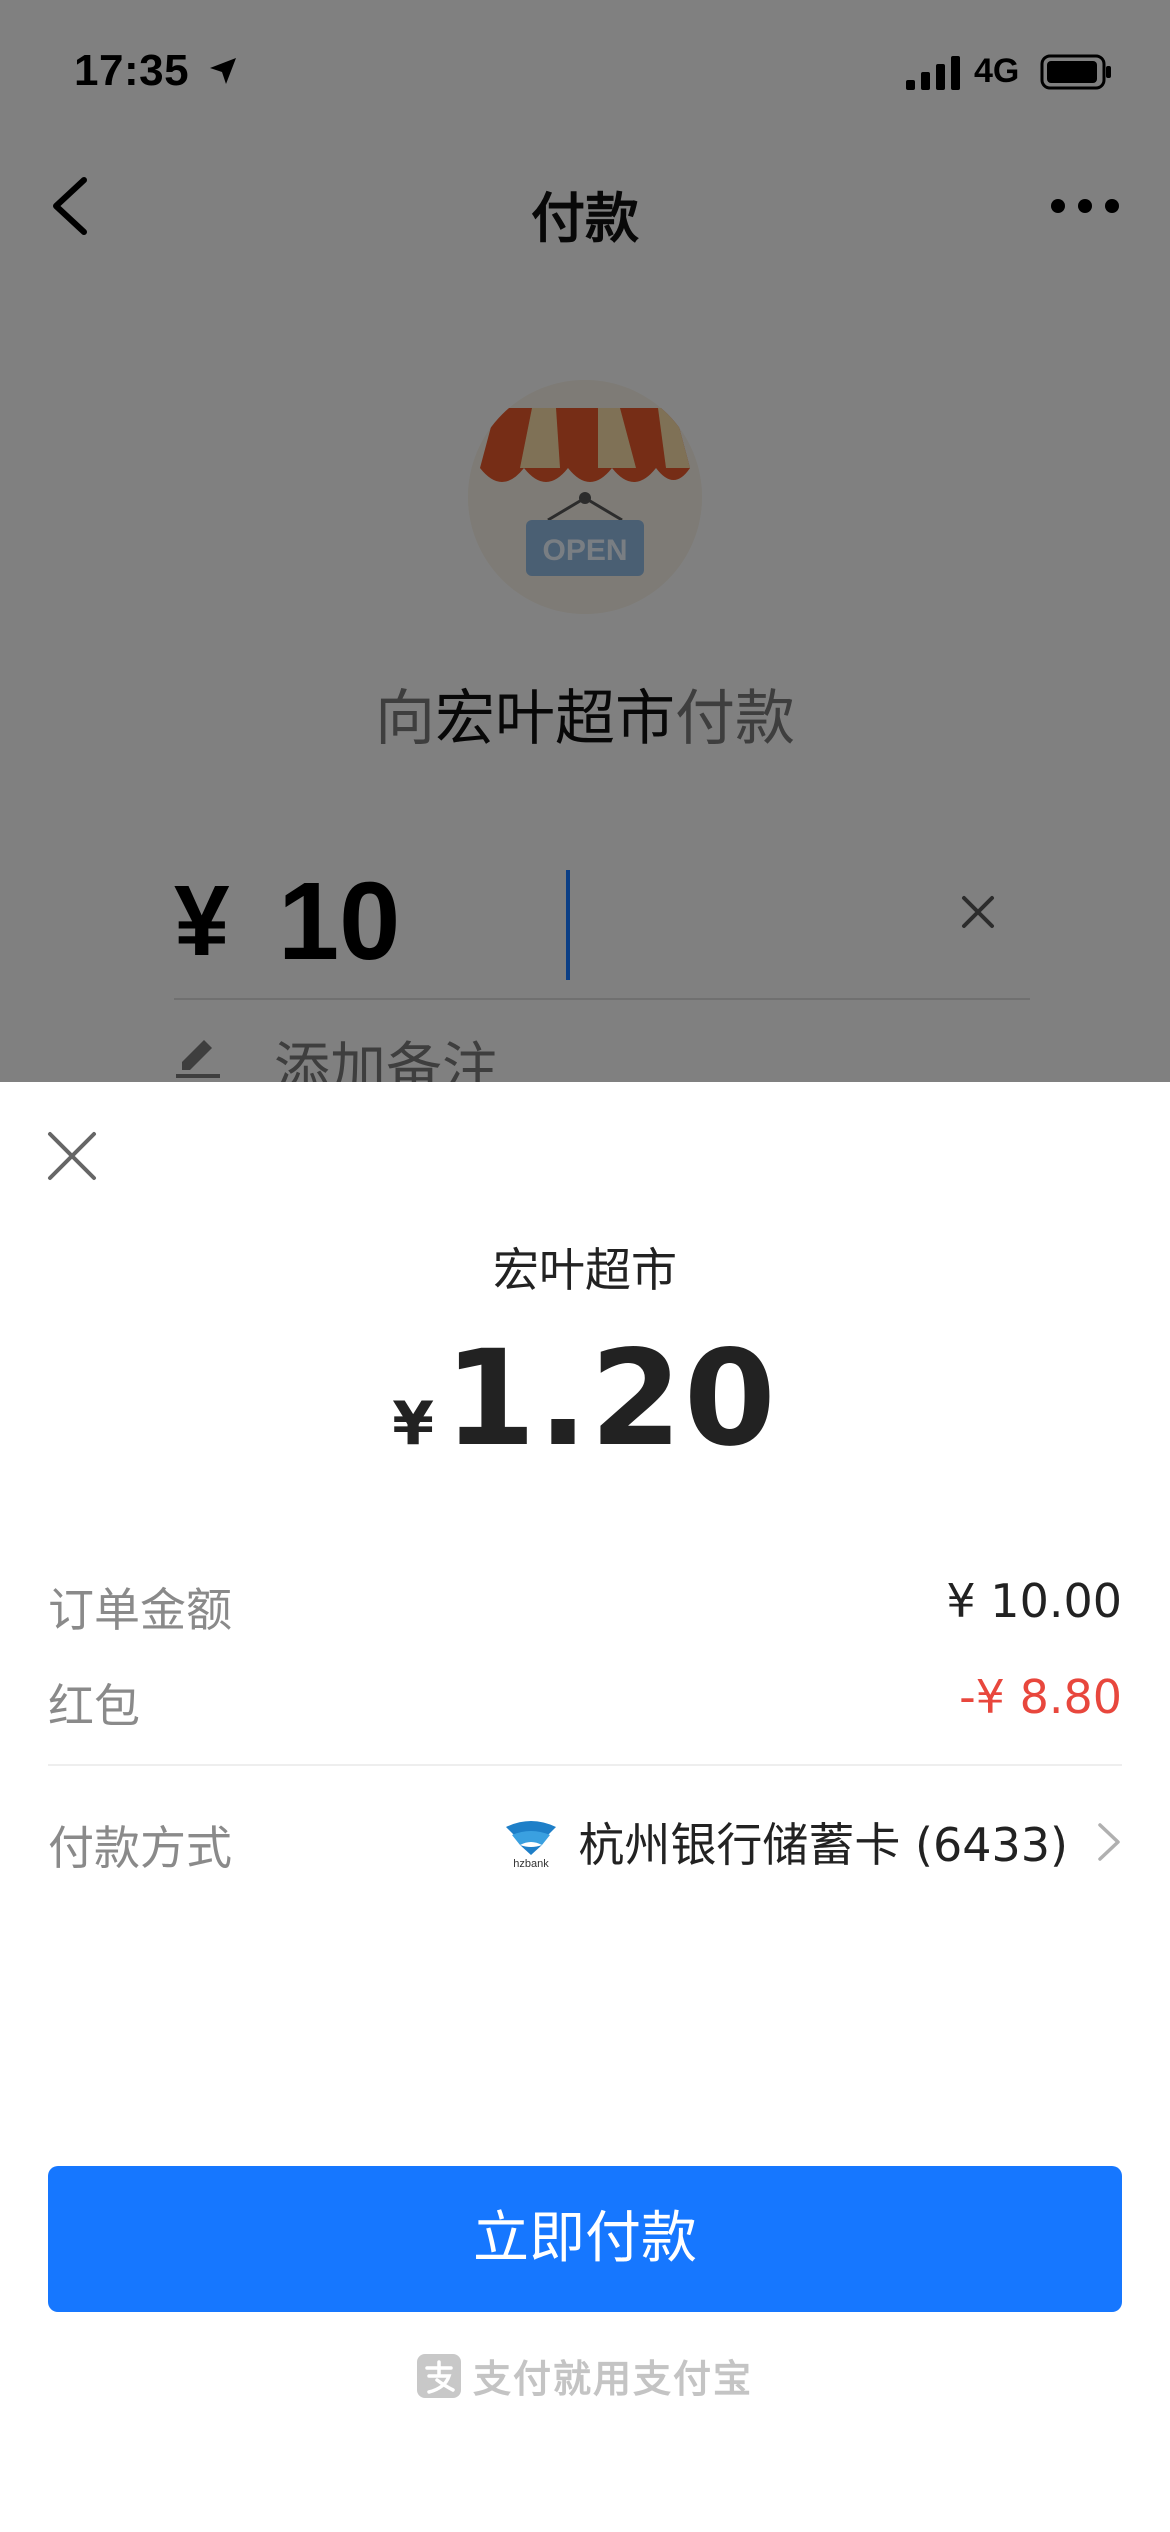 This screenshot has width=1170, height=2532. I want to click on payable-currency: ¥, so click(413, 1424).